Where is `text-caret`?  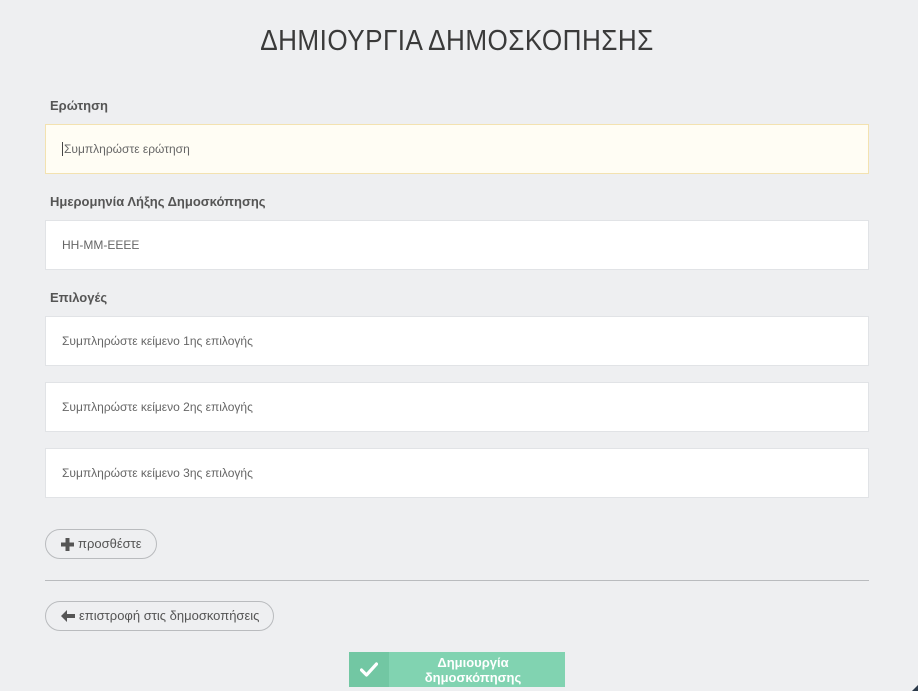
text-caret is located at coordinates (62, 148).